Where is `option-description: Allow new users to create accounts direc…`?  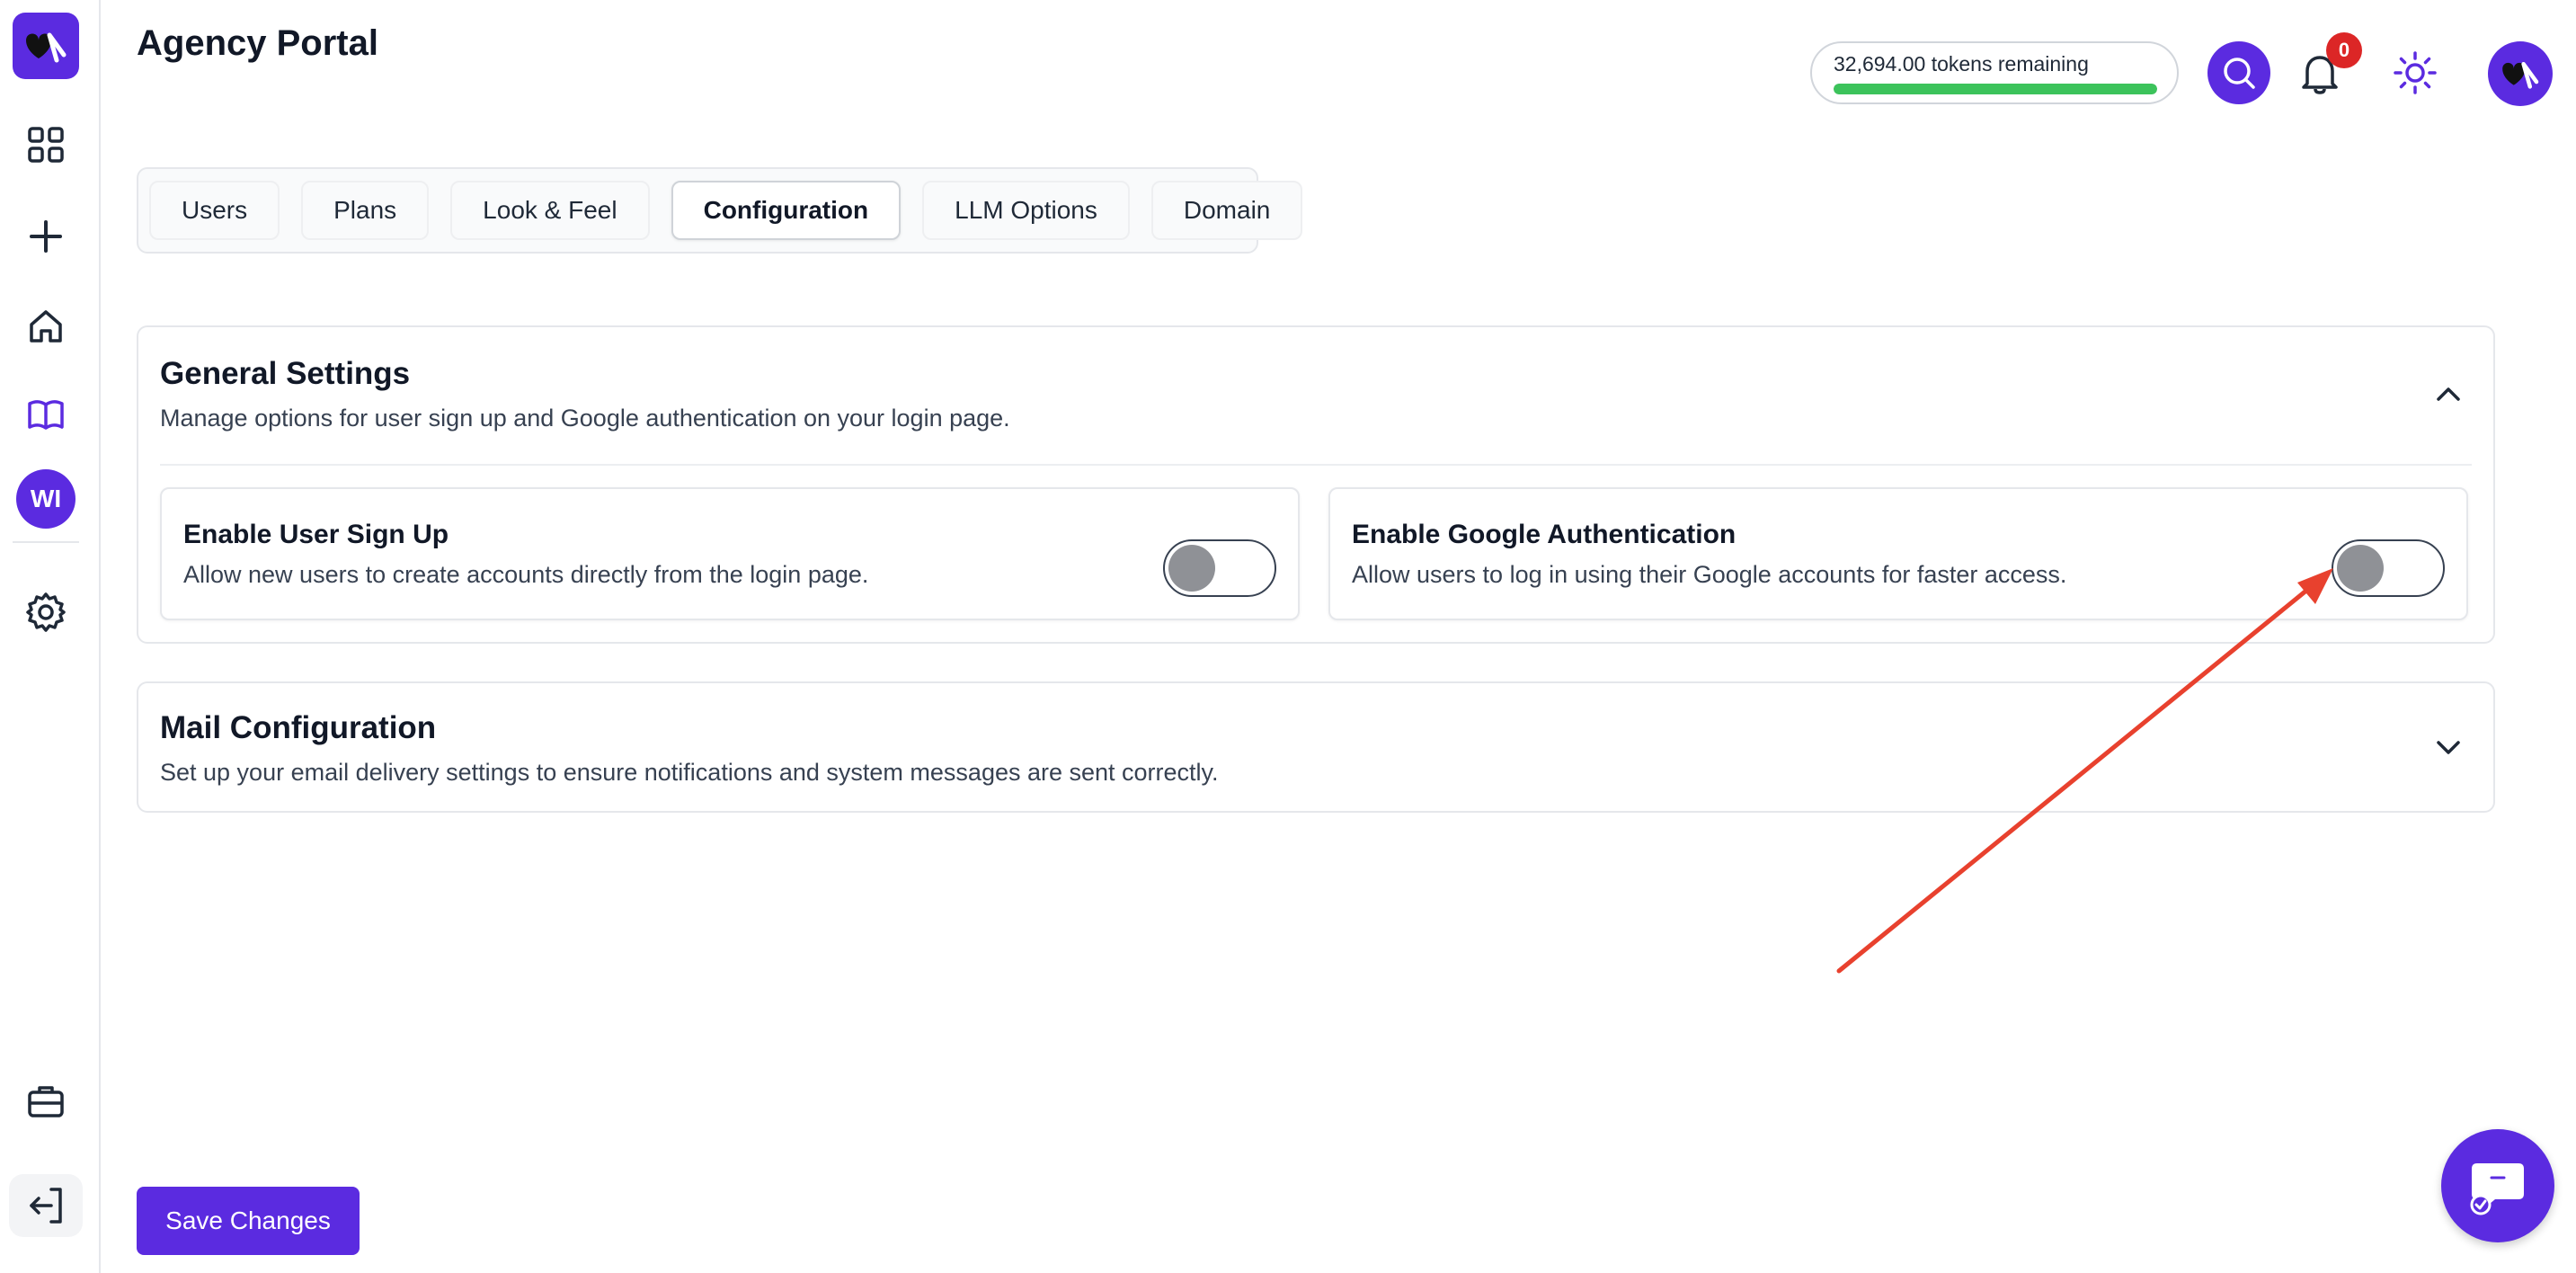 option-description: Allow new users to create accounts direc… is located at coordinates (526, 574).